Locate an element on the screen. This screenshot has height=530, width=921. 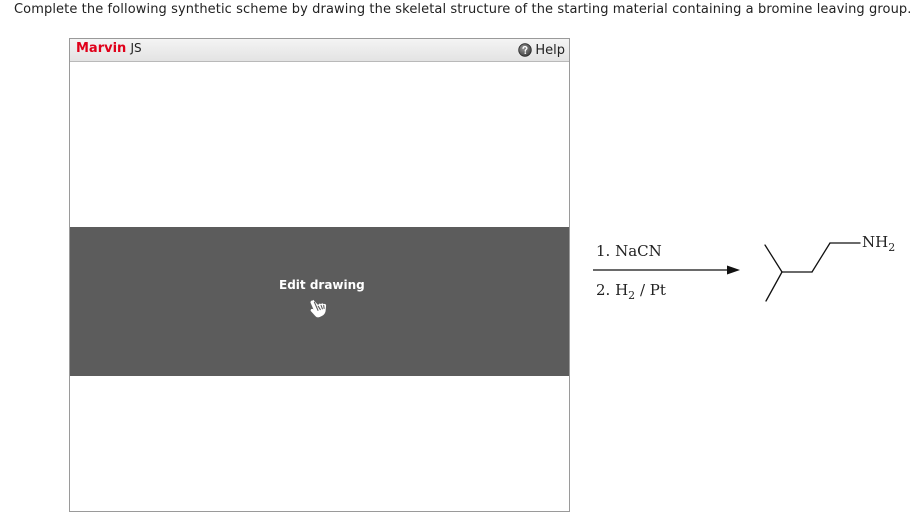
brand-js: JS is located at coordinates (136, 48).